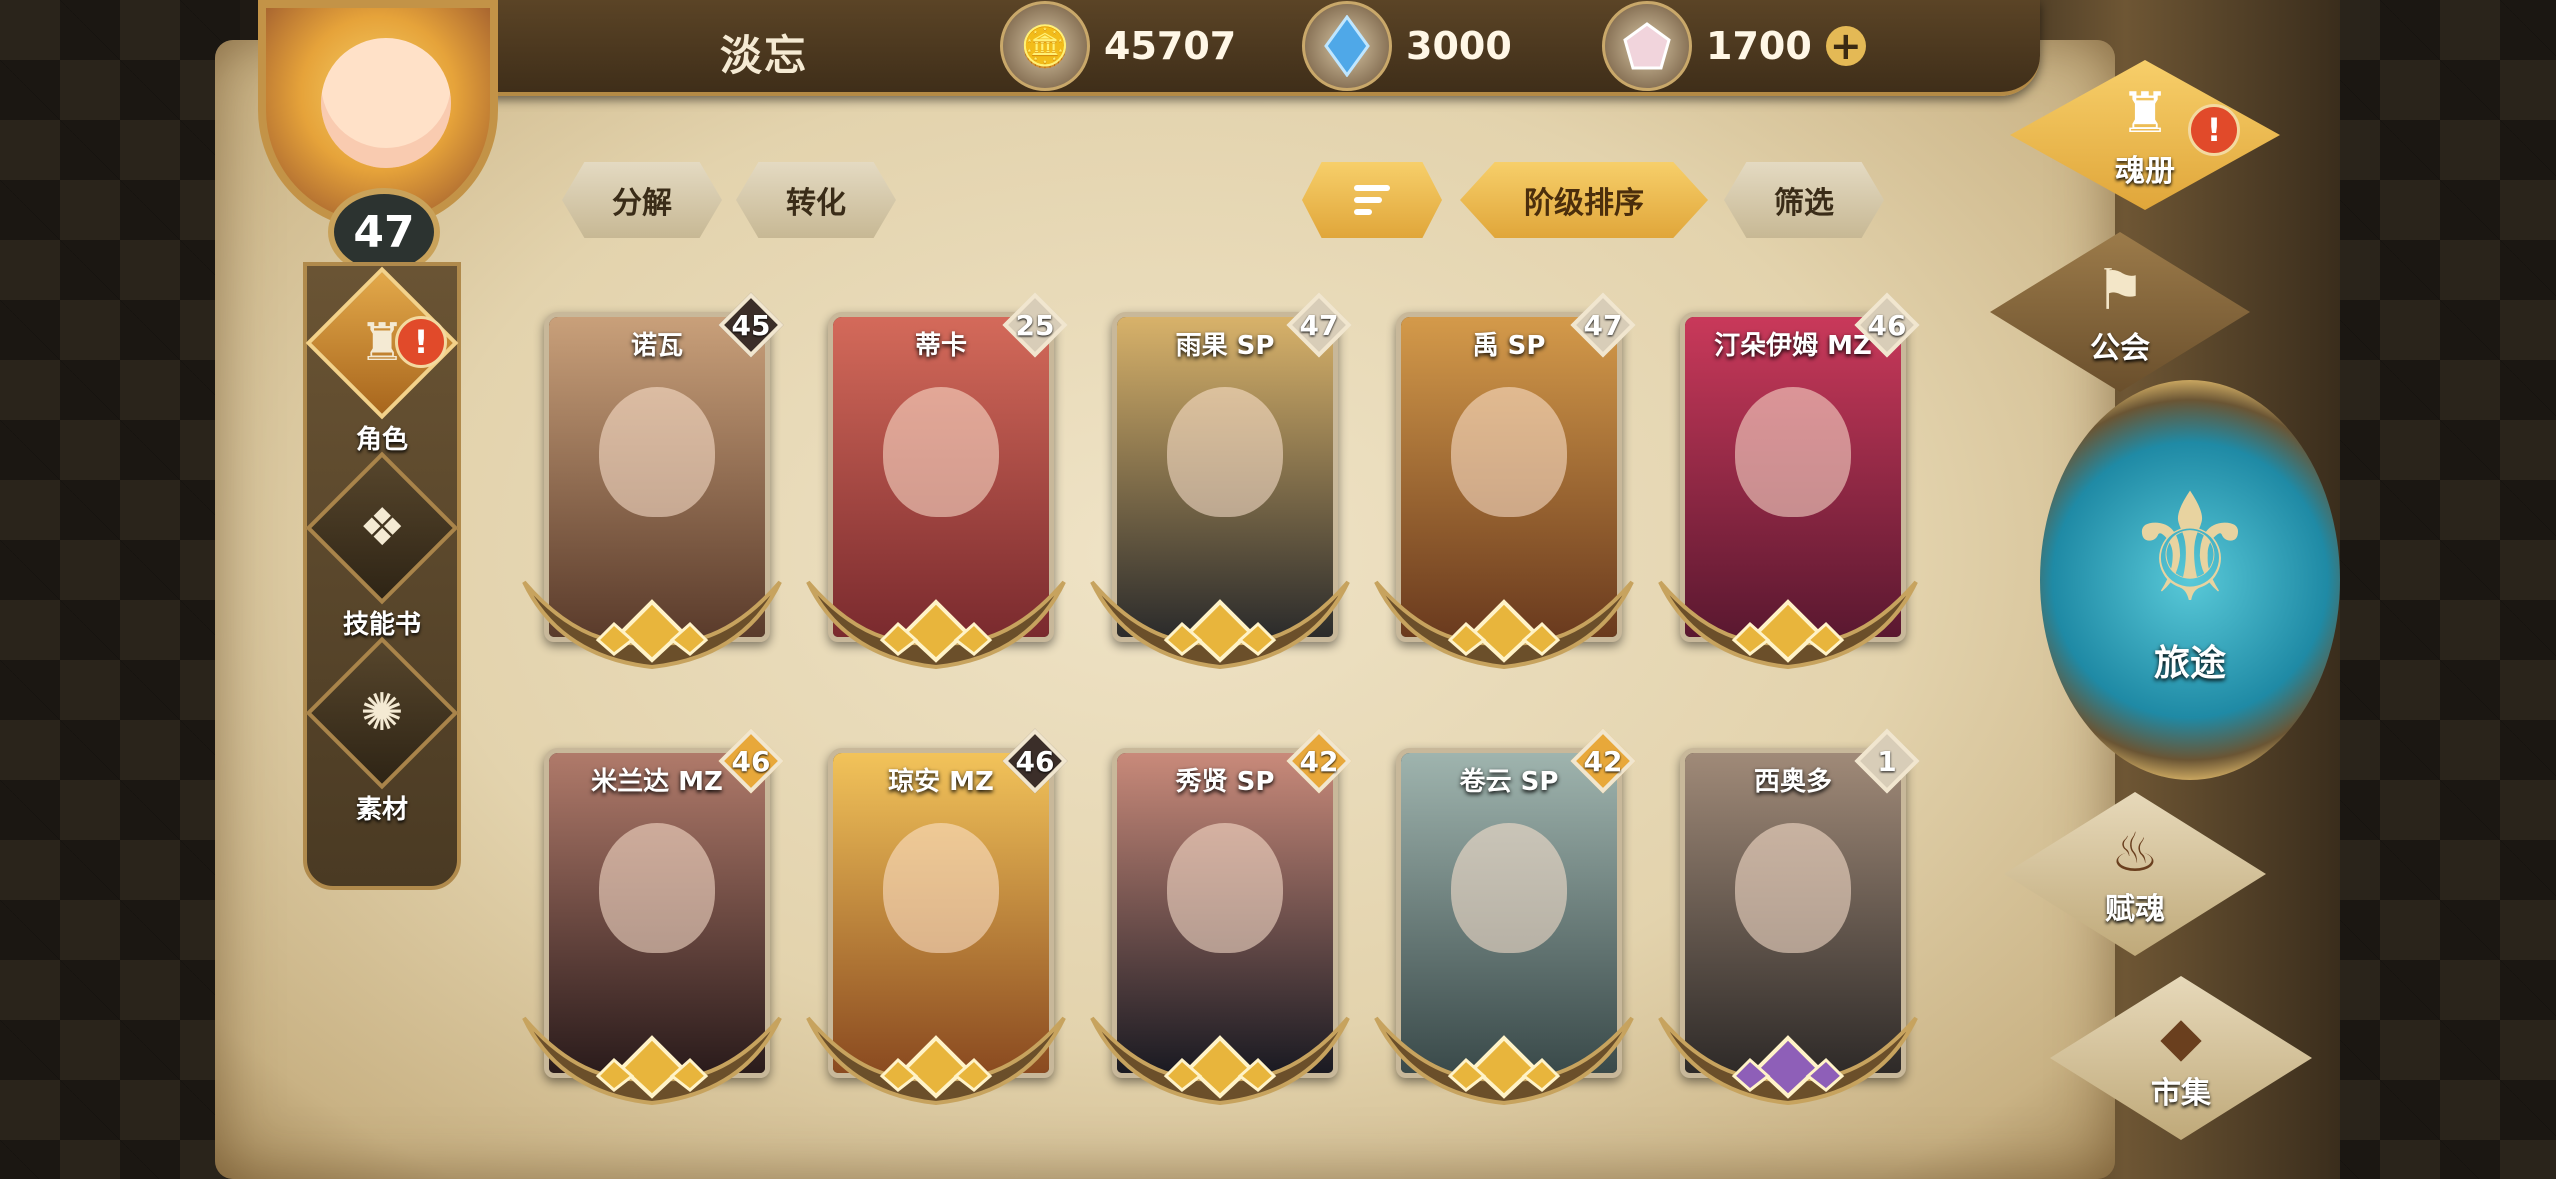 This screenshot has width=2556, height=1179. I want to click on gem-value: 1700, so click(1759, 46).